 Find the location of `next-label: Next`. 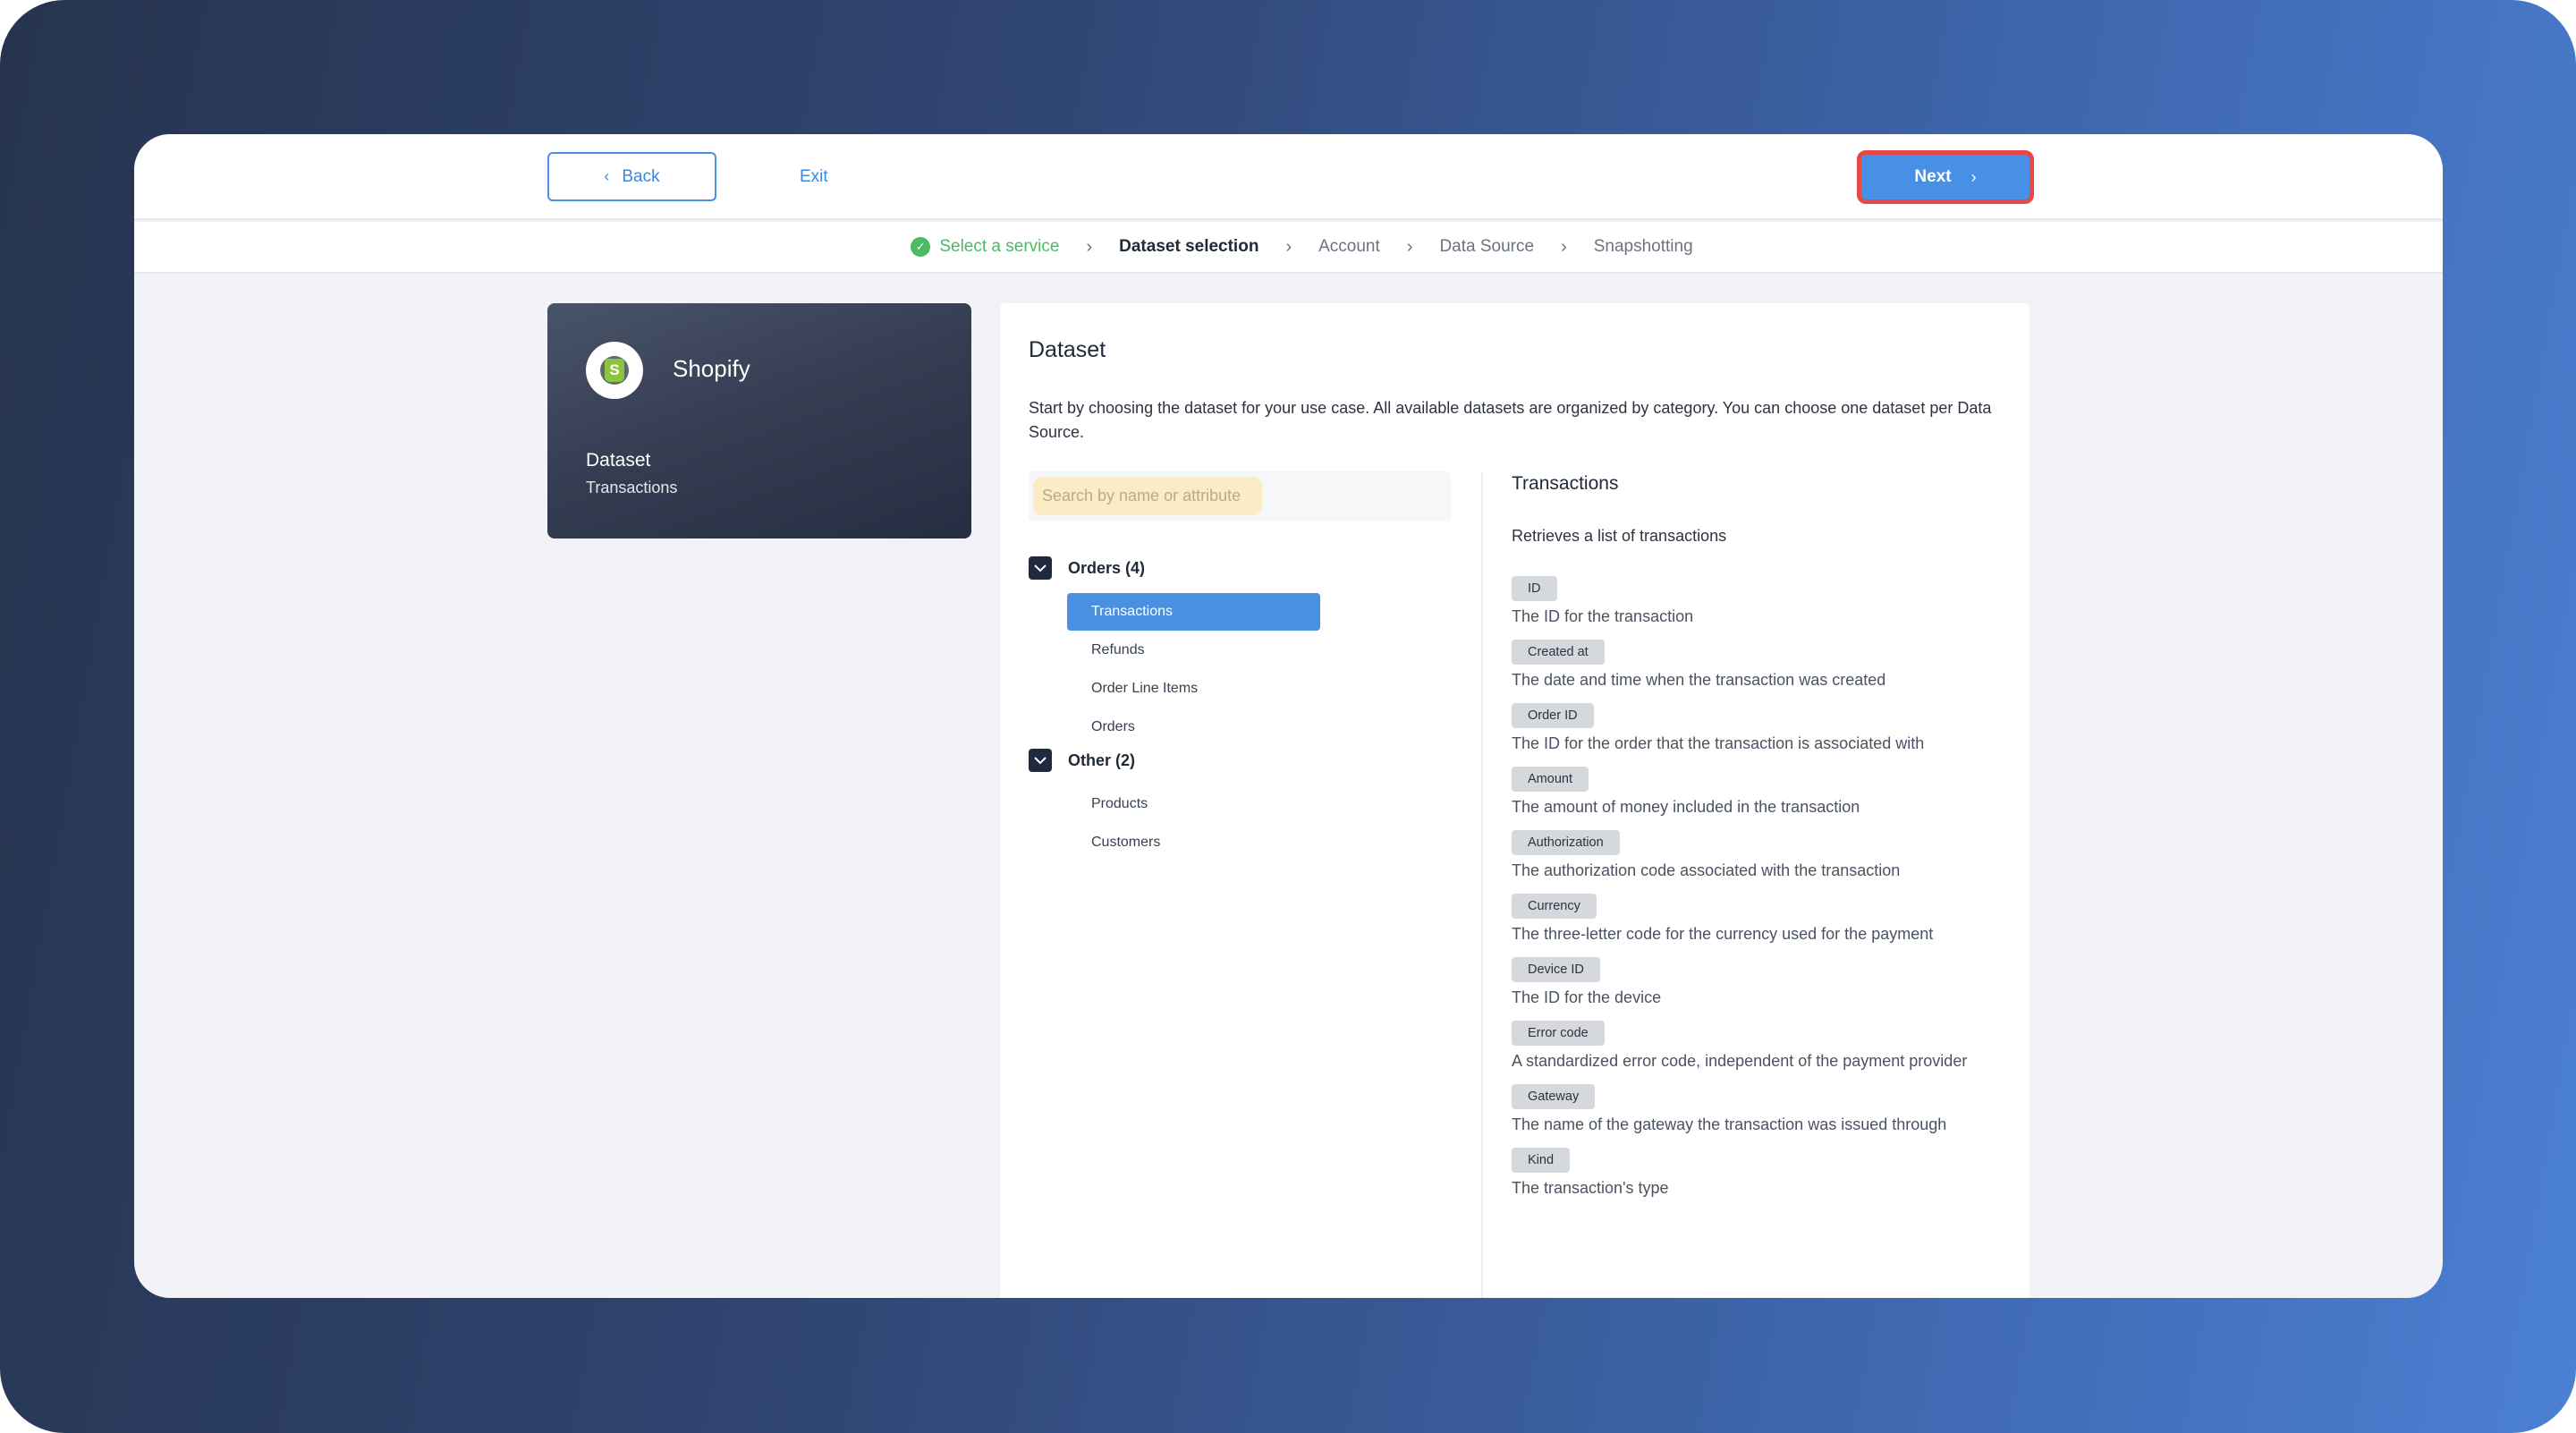

next-label: Next is located at coordinates (1933, 176).